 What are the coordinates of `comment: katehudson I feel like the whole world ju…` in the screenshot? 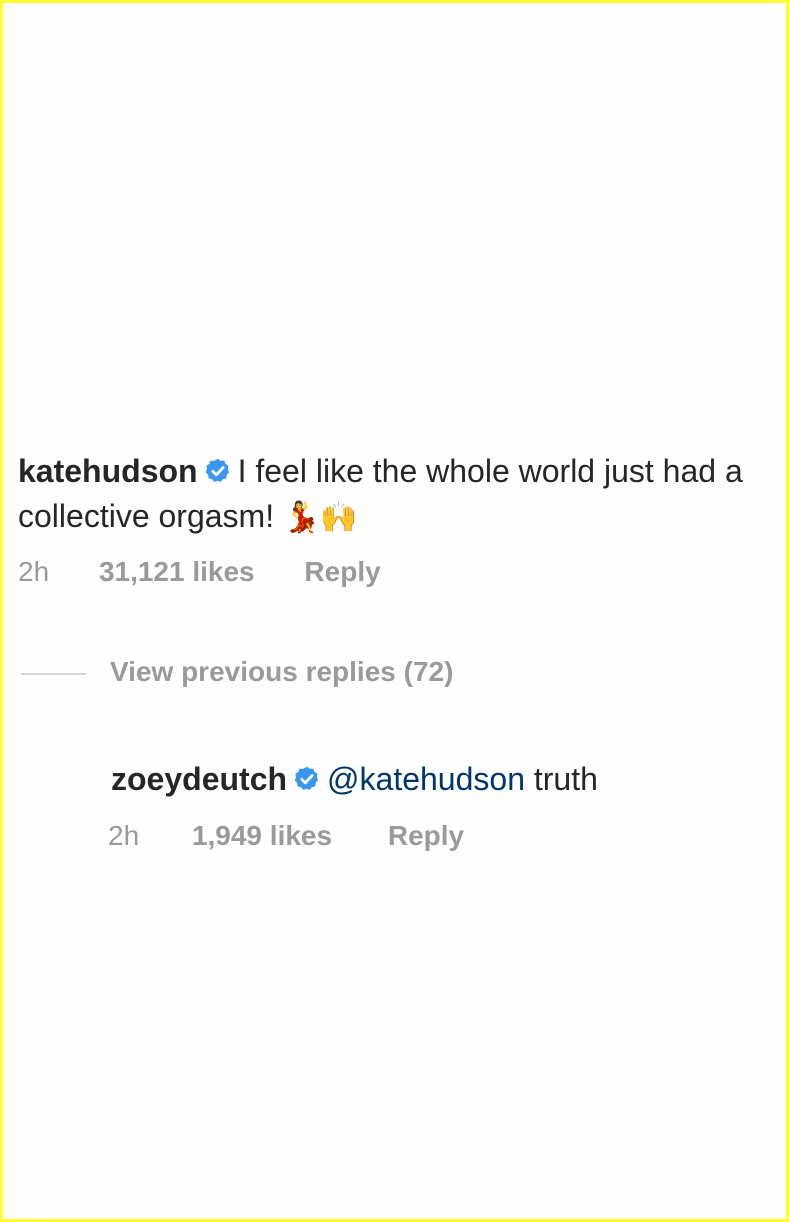 It's located at (393, 494).